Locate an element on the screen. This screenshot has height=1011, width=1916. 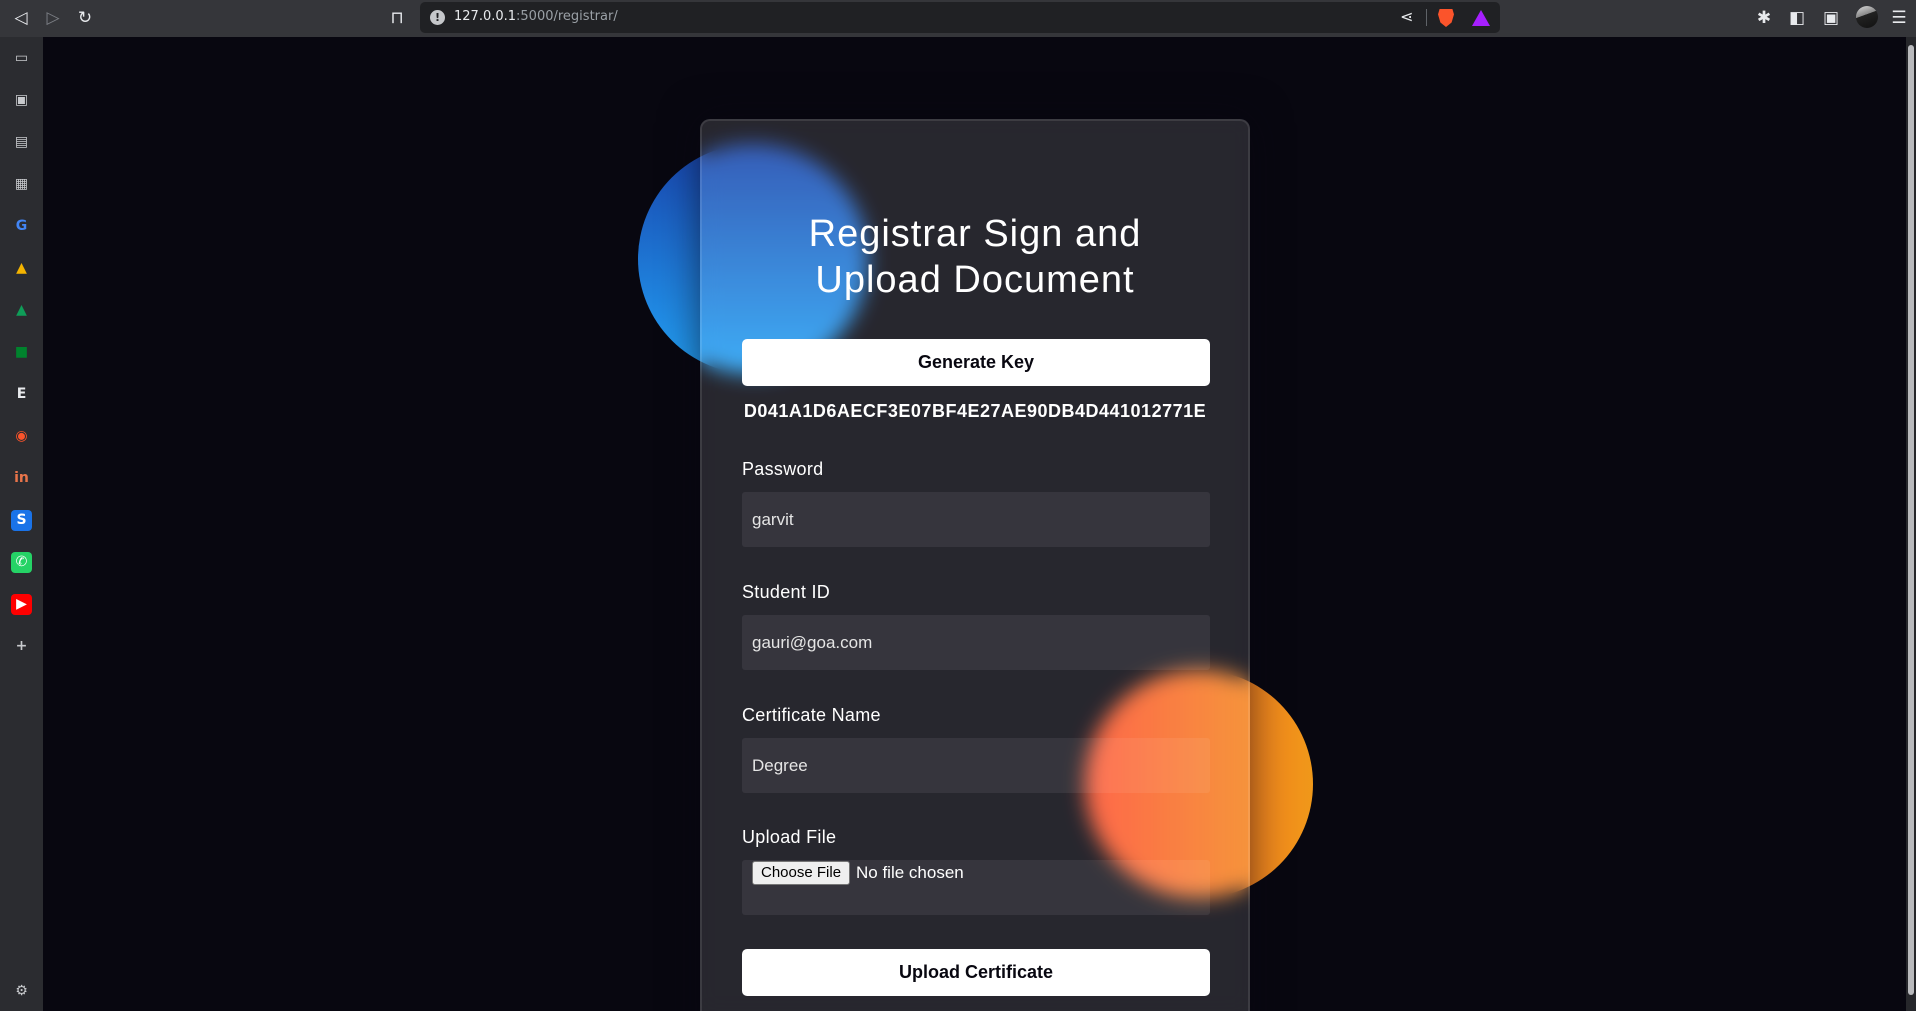
drive-icon: ▲ is located at coordinates (21, 310).